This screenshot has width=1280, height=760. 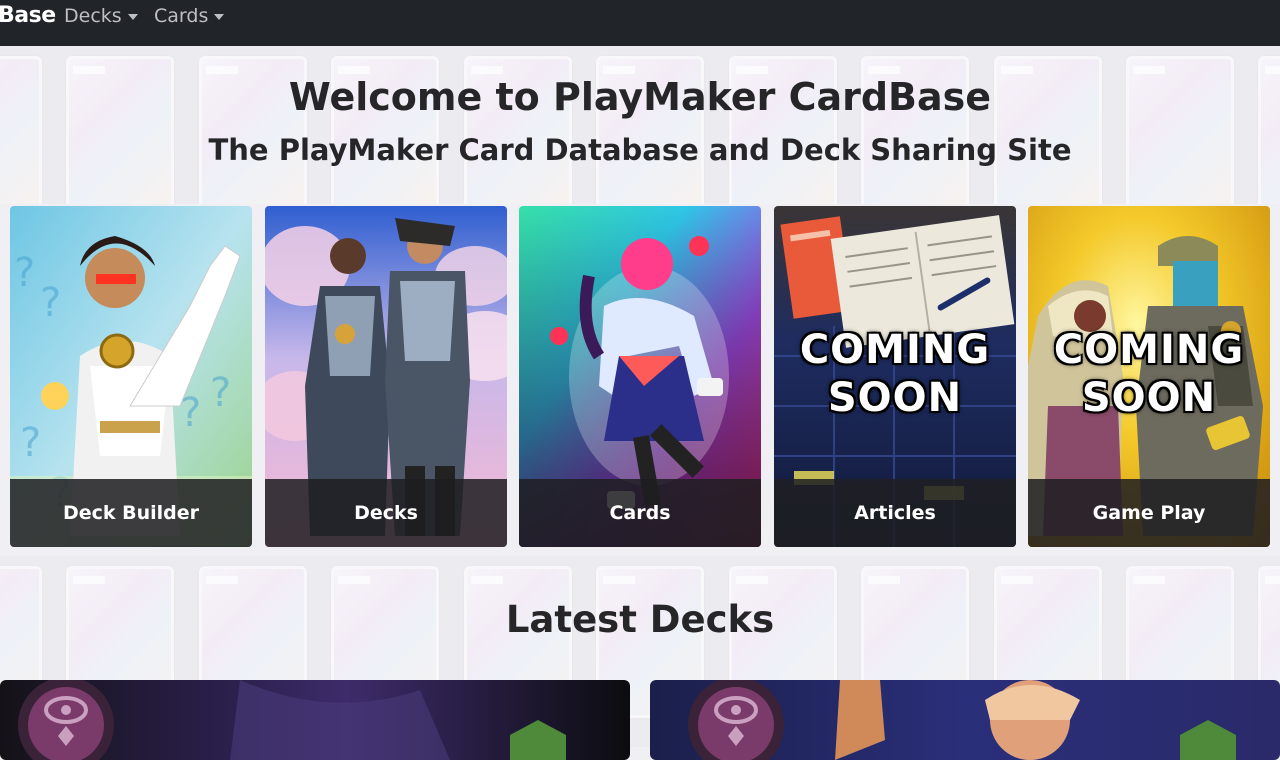 I want to click on nav-decks-dropdown: Decks, so click(x=101, y=16).